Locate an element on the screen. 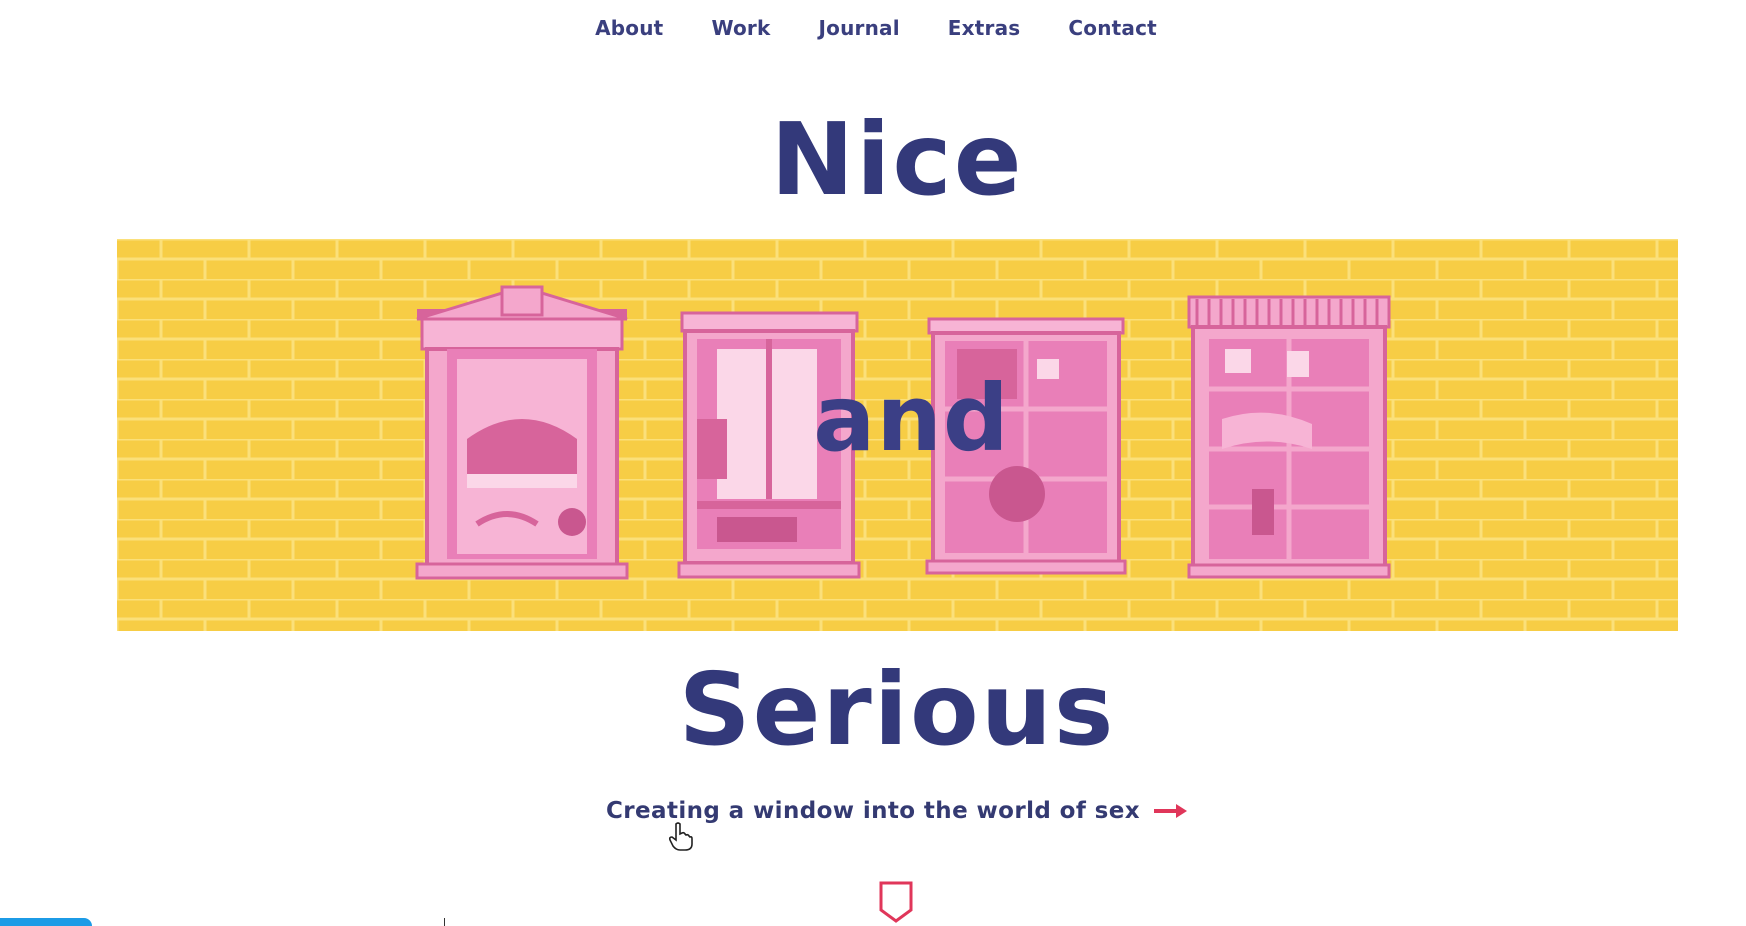 This screenshot has width=1746, height=926. tagline-text: Creating a window into the world of sex is located at coordinates (873, 811).